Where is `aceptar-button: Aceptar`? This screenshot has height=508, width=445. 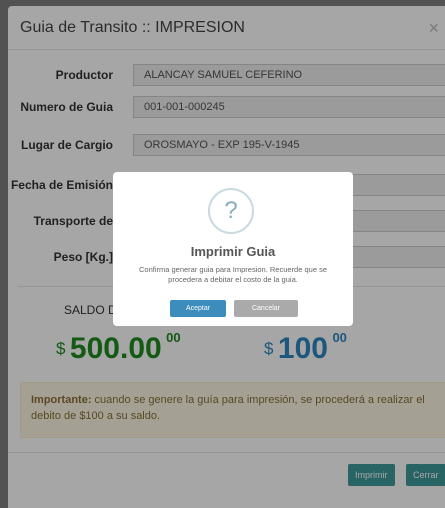 aceptar-button: Aceptar is located at coordinates (198, 308).